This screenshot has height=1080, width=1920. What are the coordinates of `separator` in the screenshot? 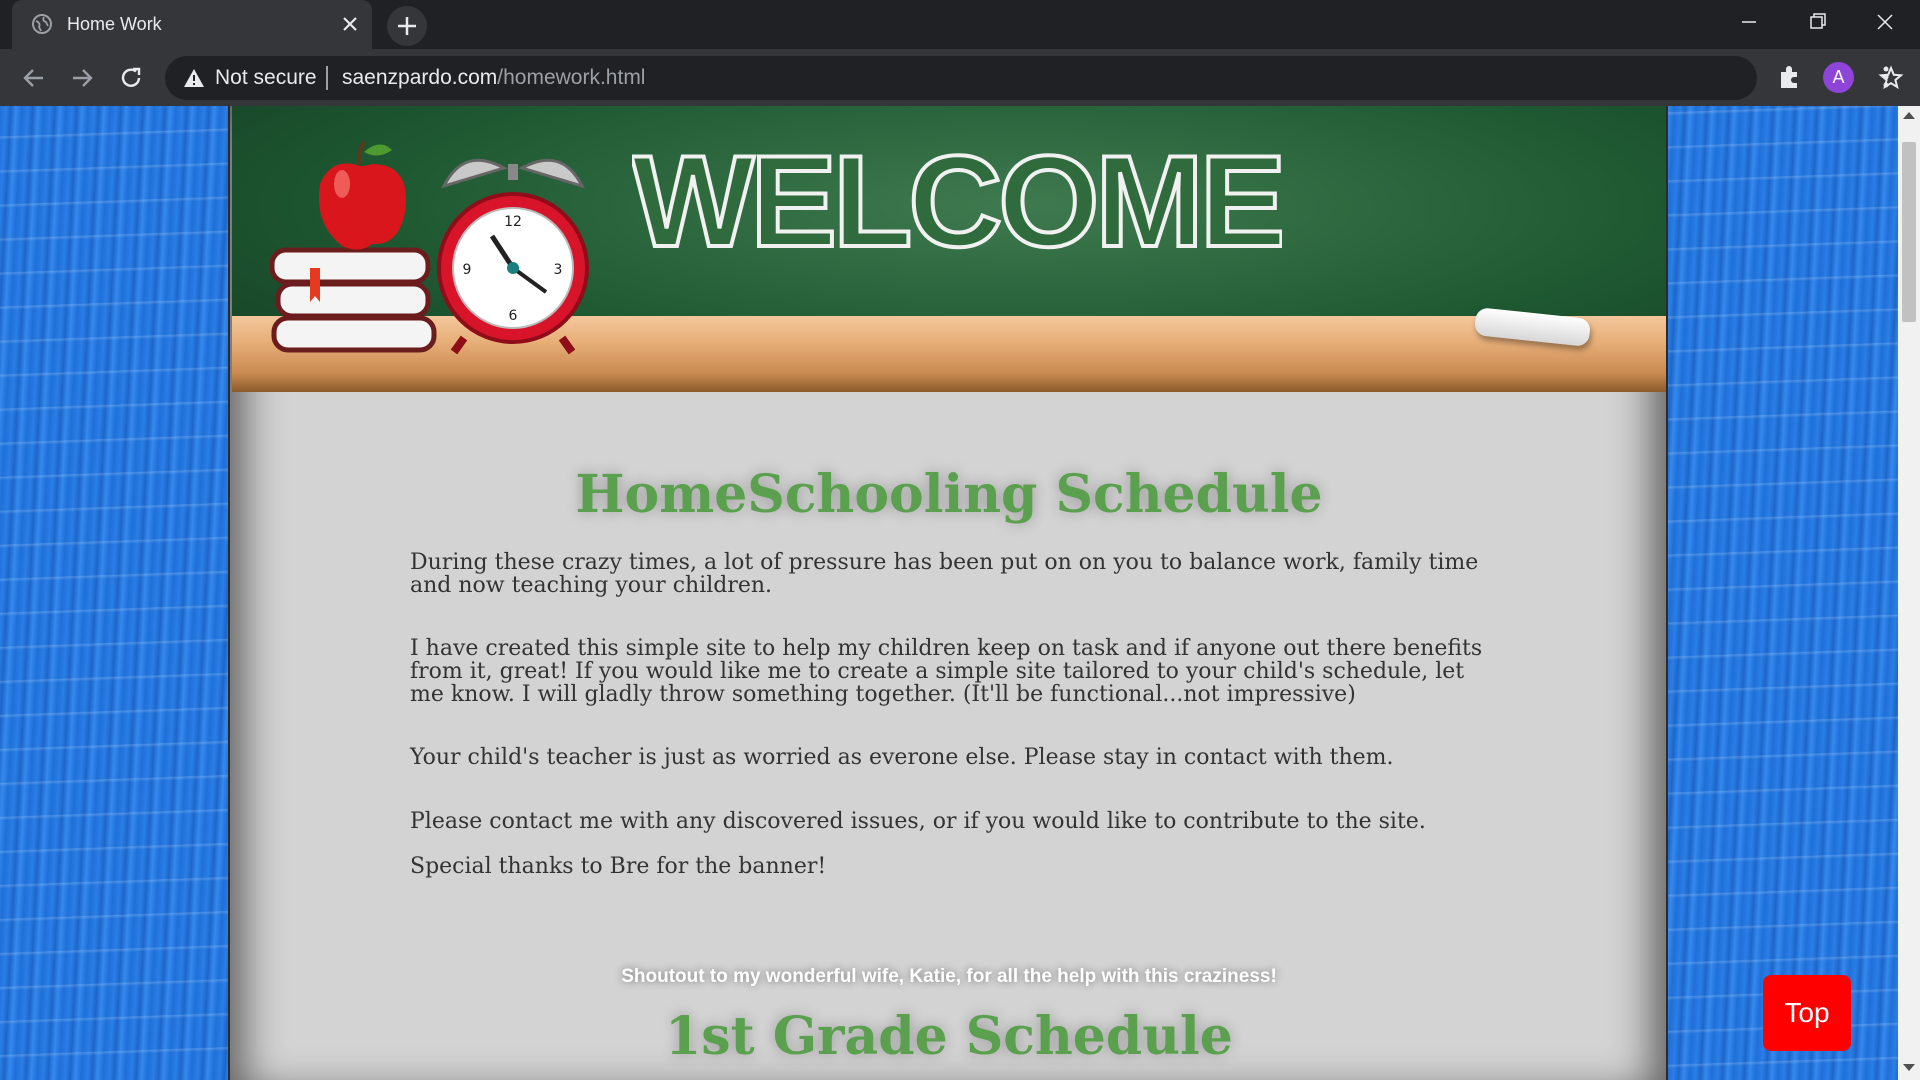 It's located at (327, 78).